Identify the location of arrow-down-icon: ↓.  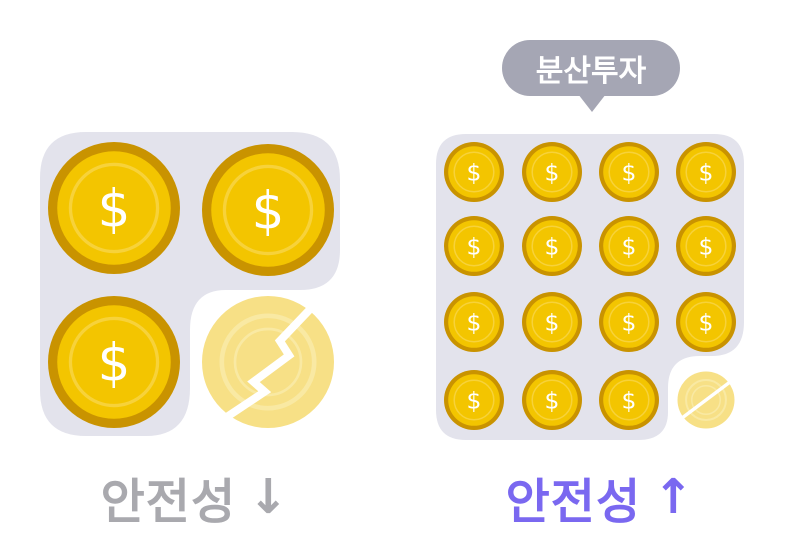
(269, 497).